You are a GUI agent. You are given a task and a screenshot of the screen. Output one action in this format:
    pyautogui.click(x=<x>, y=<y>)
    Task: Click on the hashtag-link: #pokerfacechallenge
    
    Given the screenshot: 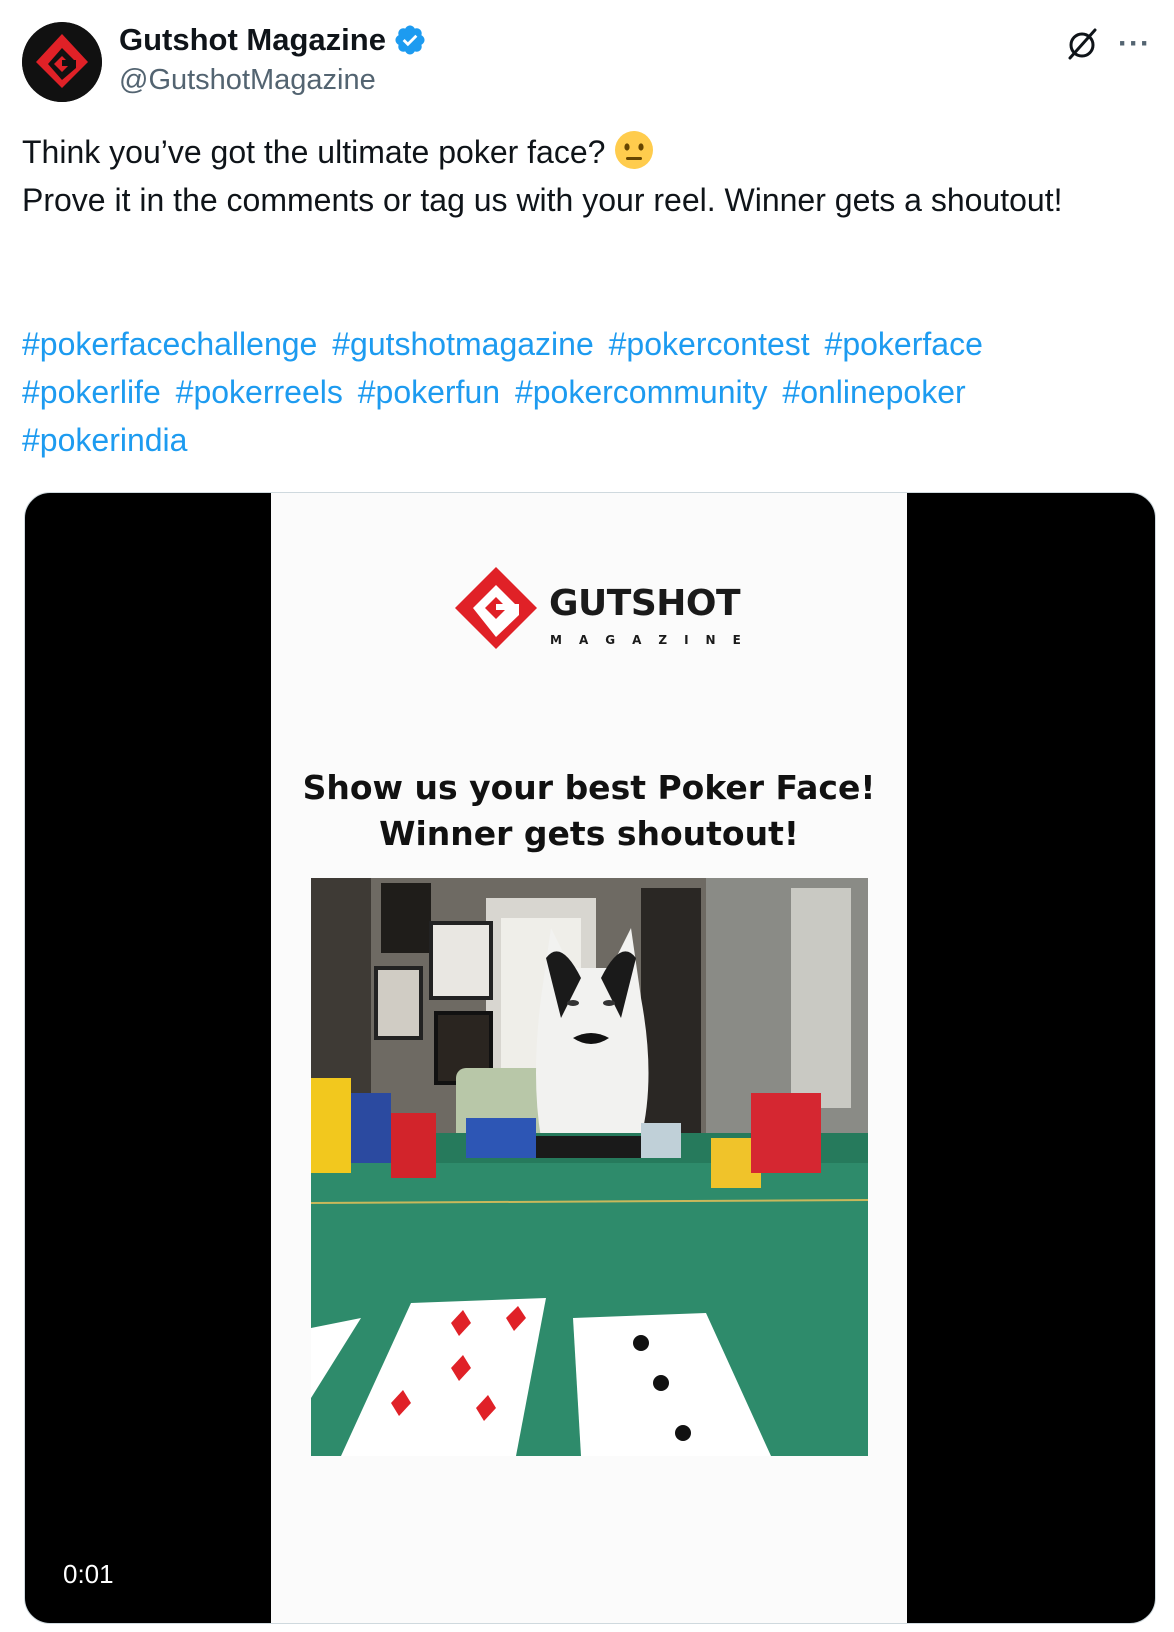 What is the action you would take?
    pyautogui.click(x=169, y=344)
    